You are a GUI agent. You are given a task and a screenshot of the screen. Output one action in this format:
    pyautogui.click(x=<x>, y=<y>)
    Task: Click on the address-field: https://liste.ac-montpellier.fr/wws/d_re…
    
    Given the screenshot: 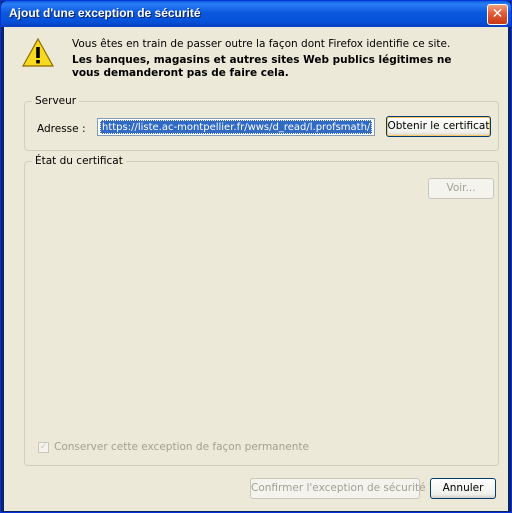 What is the action you would take?
    pyautogui.click(x=236, y=127)
    